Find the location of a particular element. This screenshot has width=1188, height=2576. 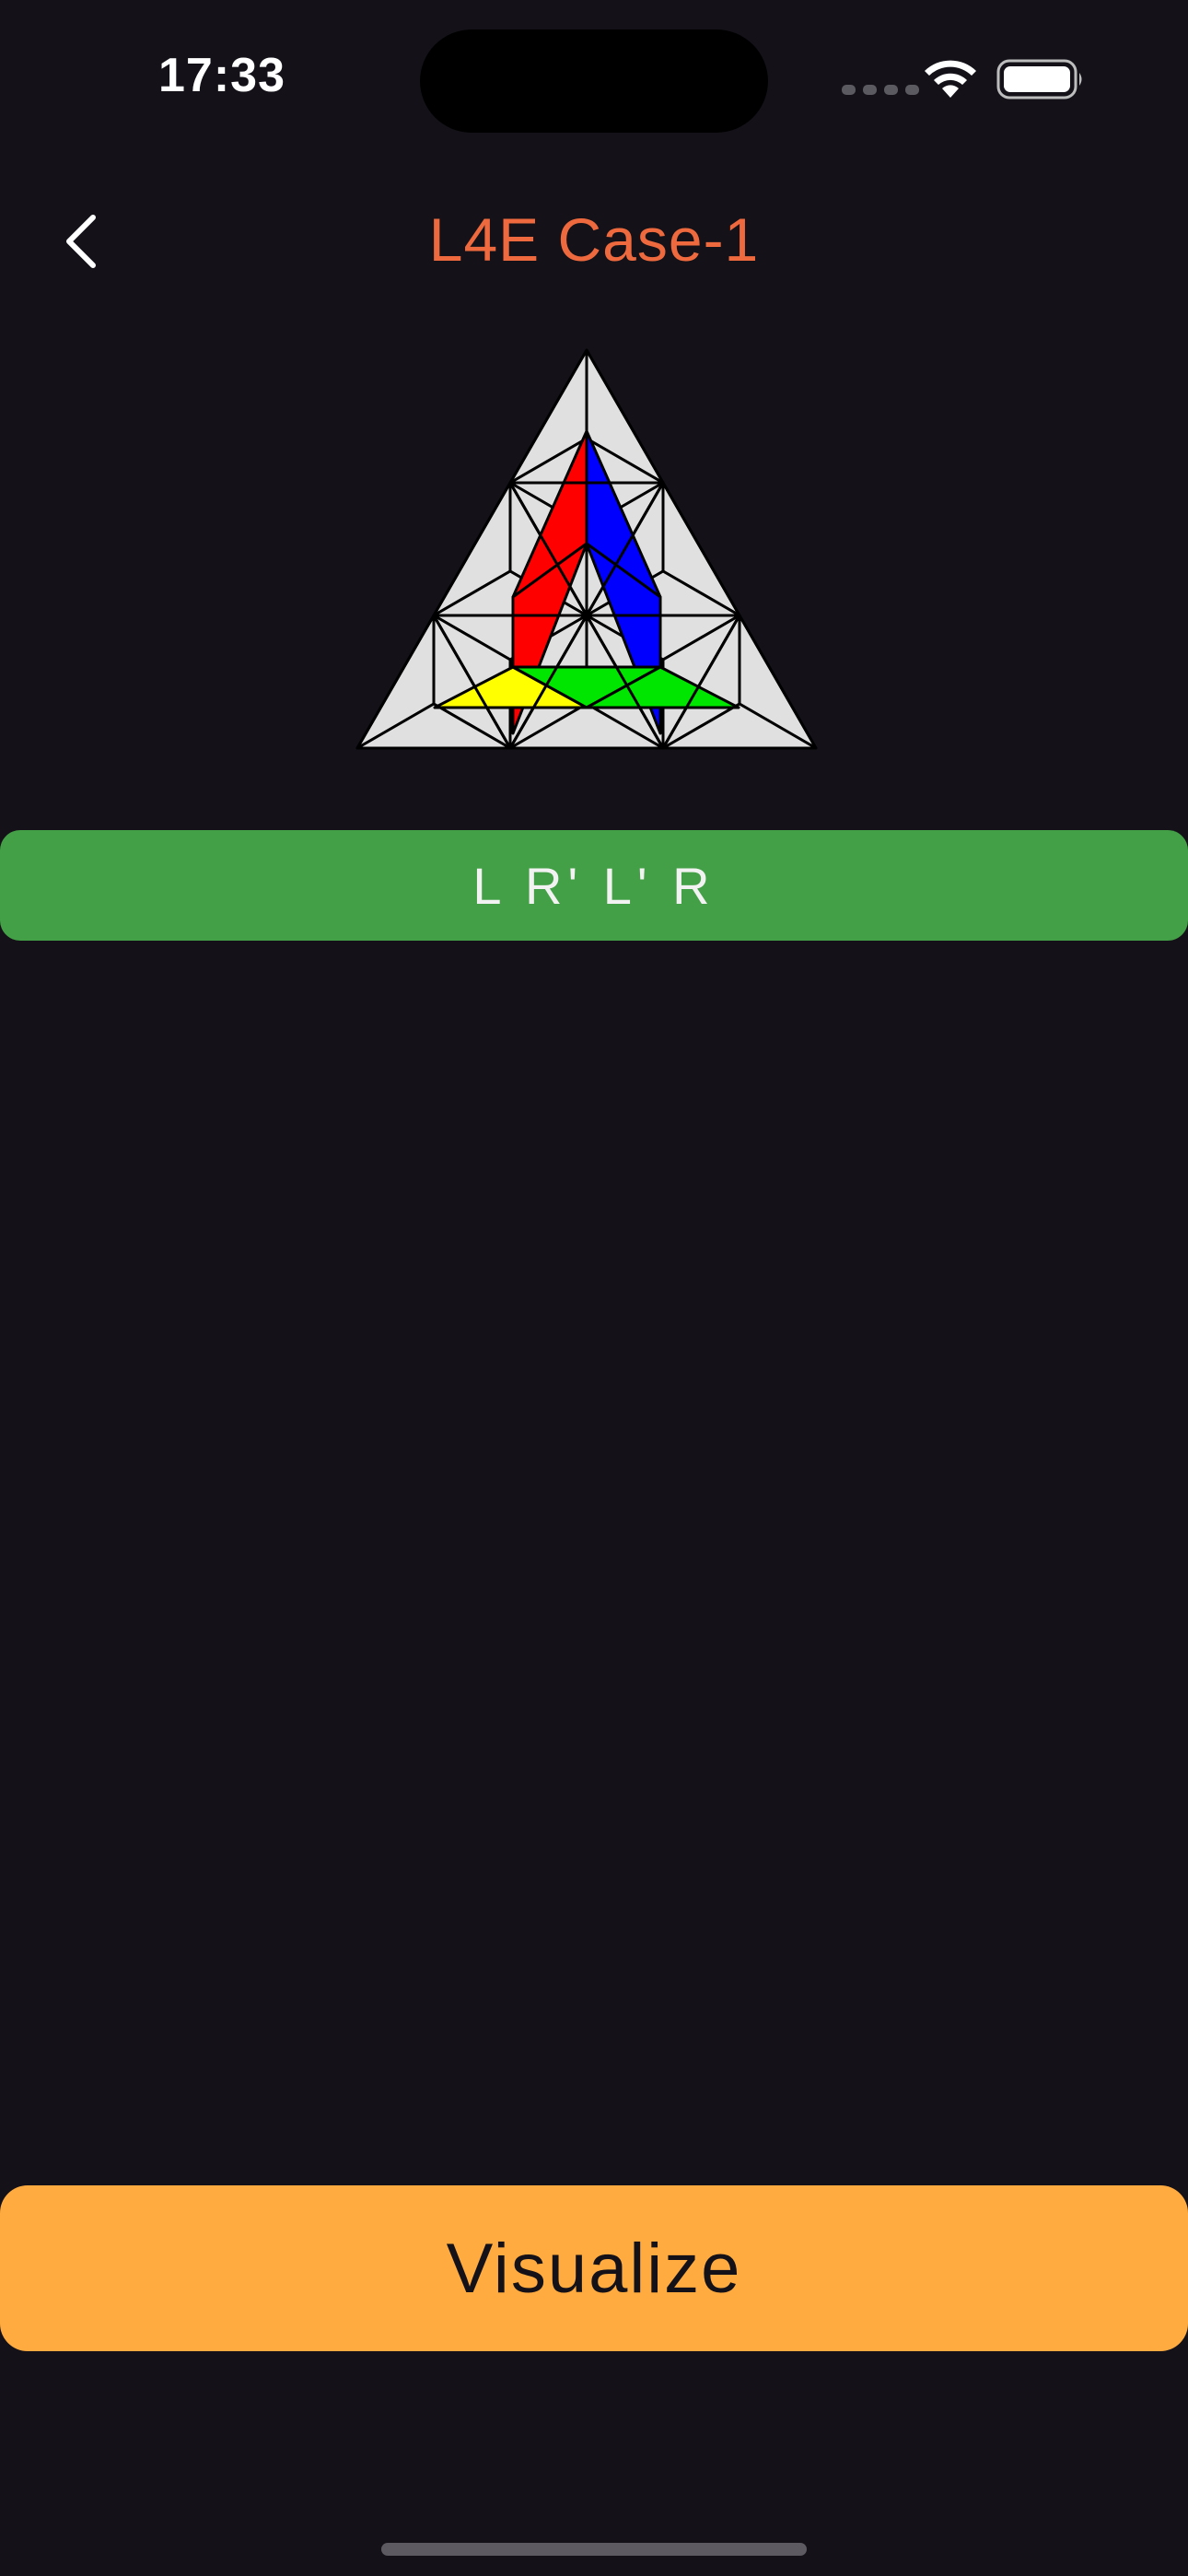

battery-icon is located at coordinates (1039, 79).